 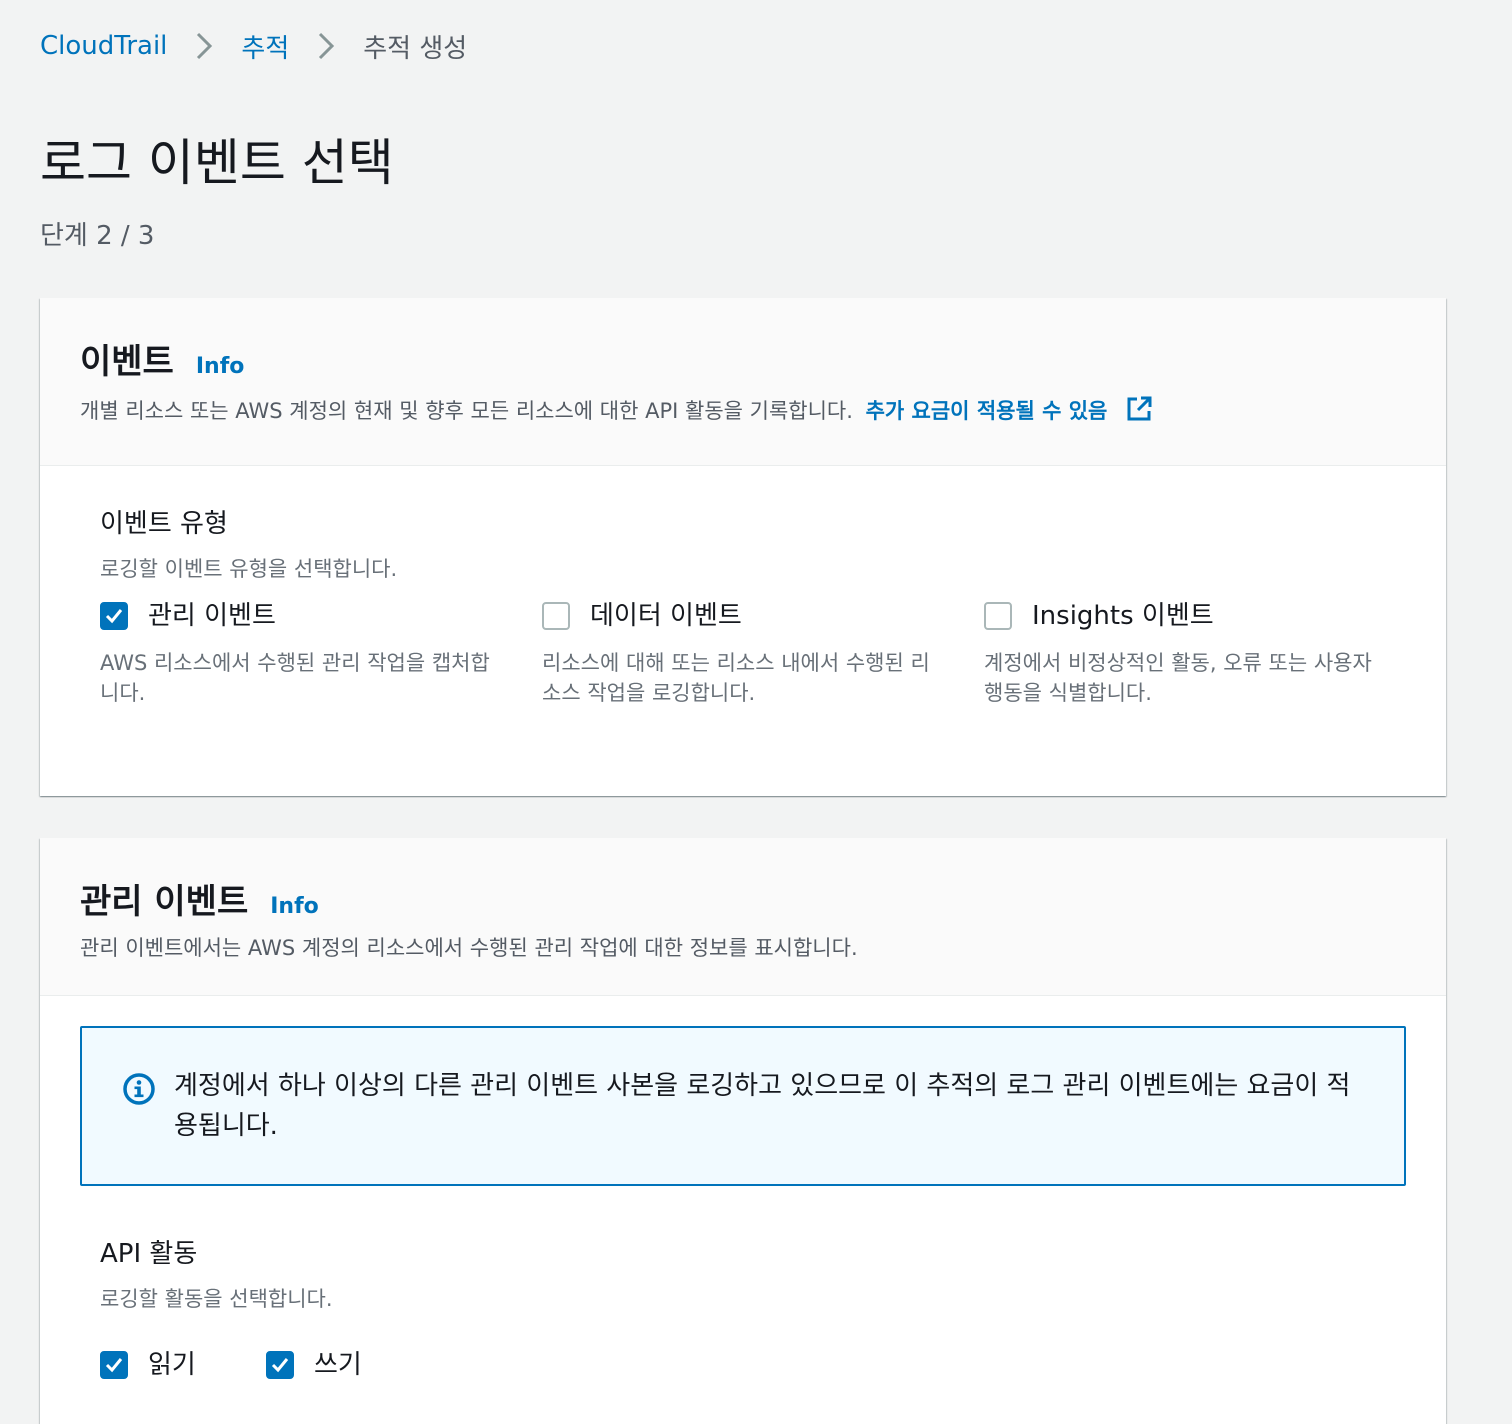 I want to click on management-panel-title: 관리 이벤트, so click(x=164, y=902).